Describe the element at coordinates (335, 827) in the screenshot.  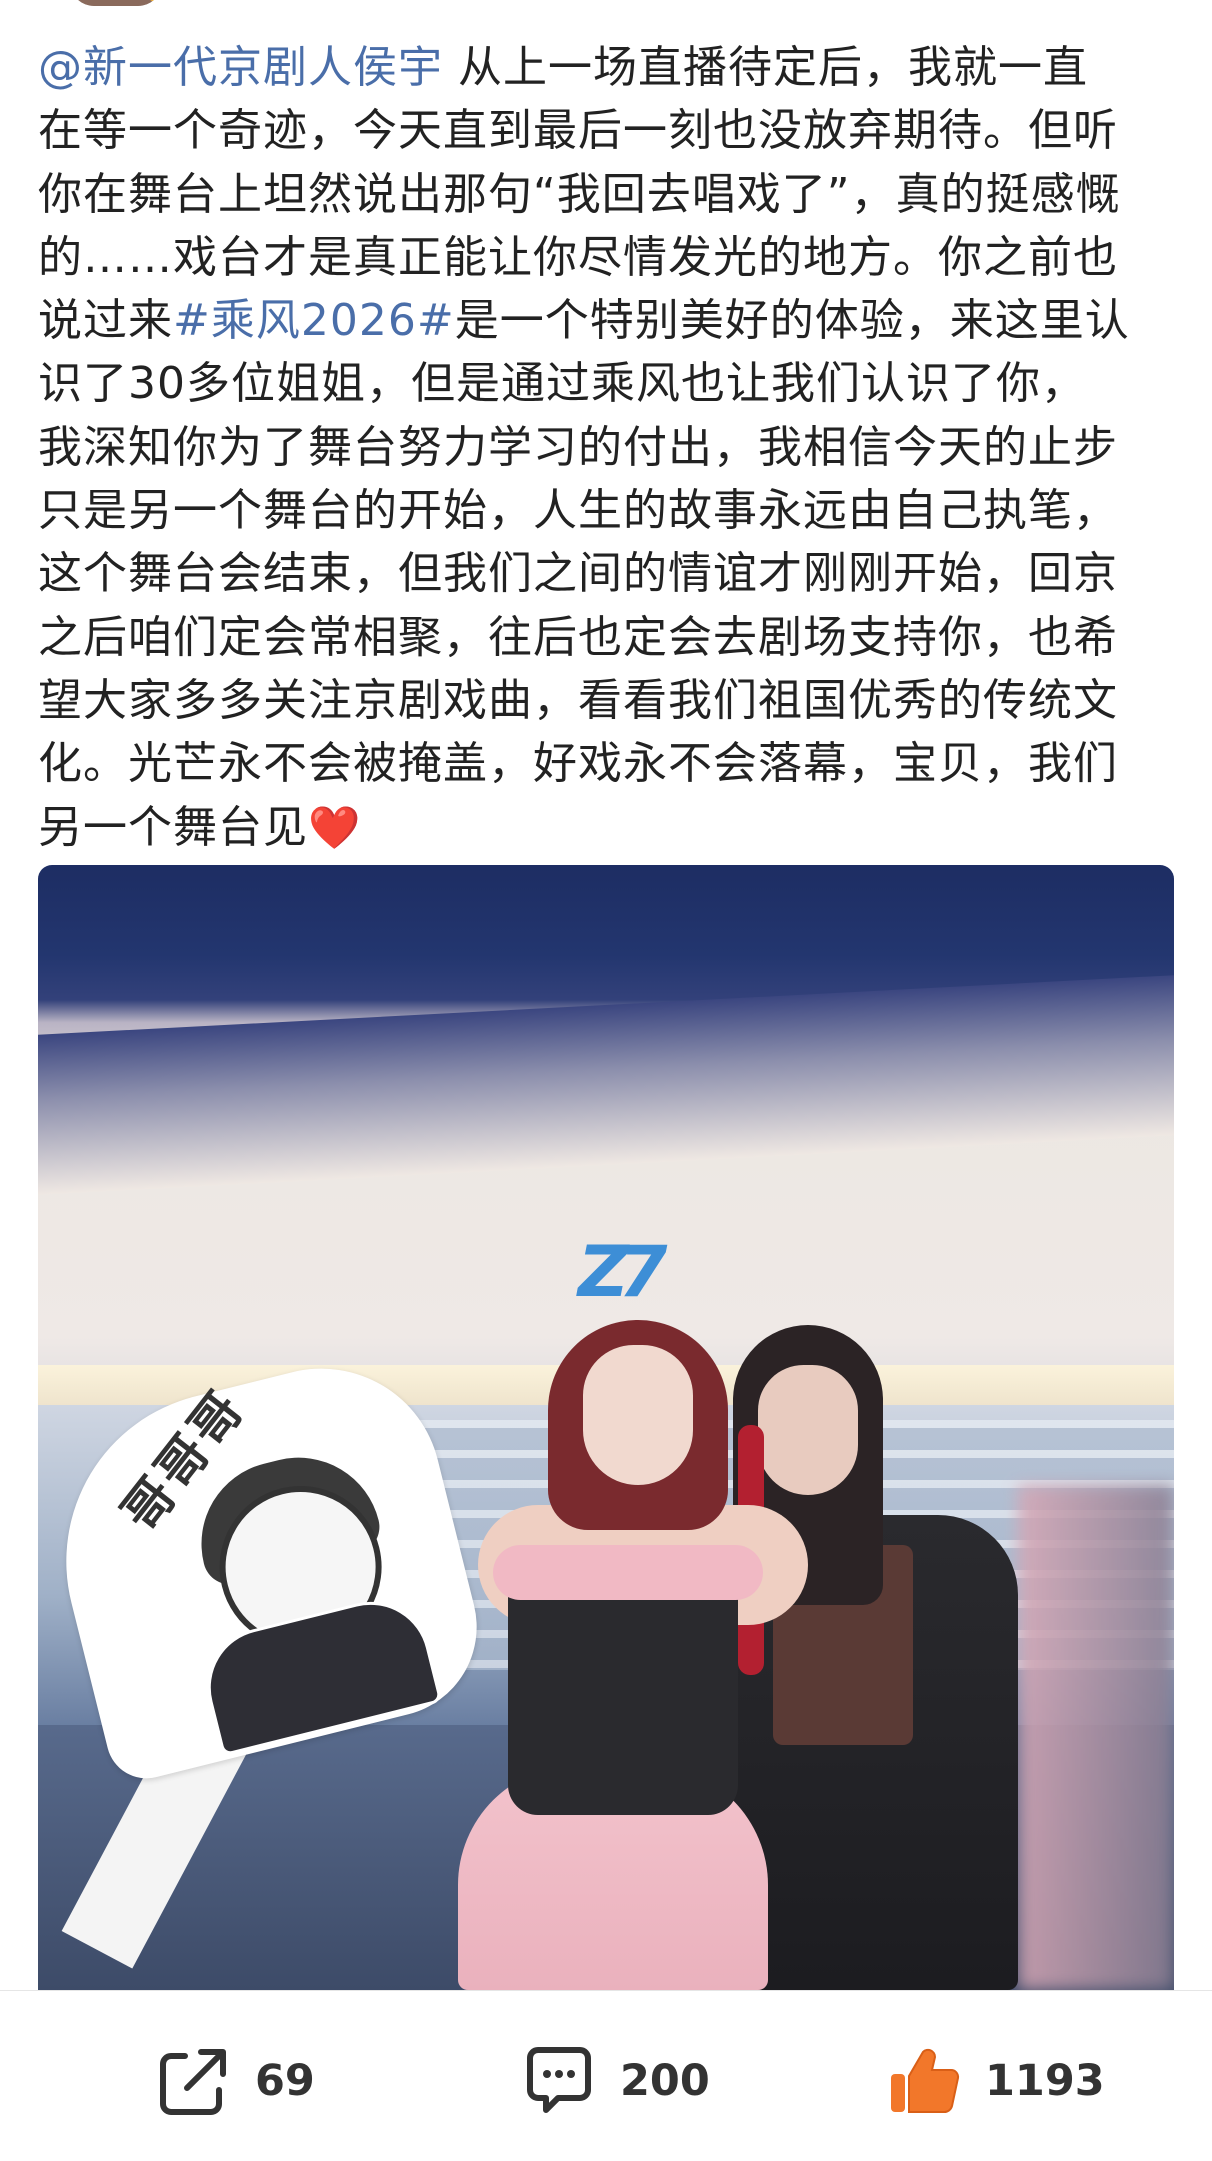
I see `heart-emoji: ❤️` at that location.